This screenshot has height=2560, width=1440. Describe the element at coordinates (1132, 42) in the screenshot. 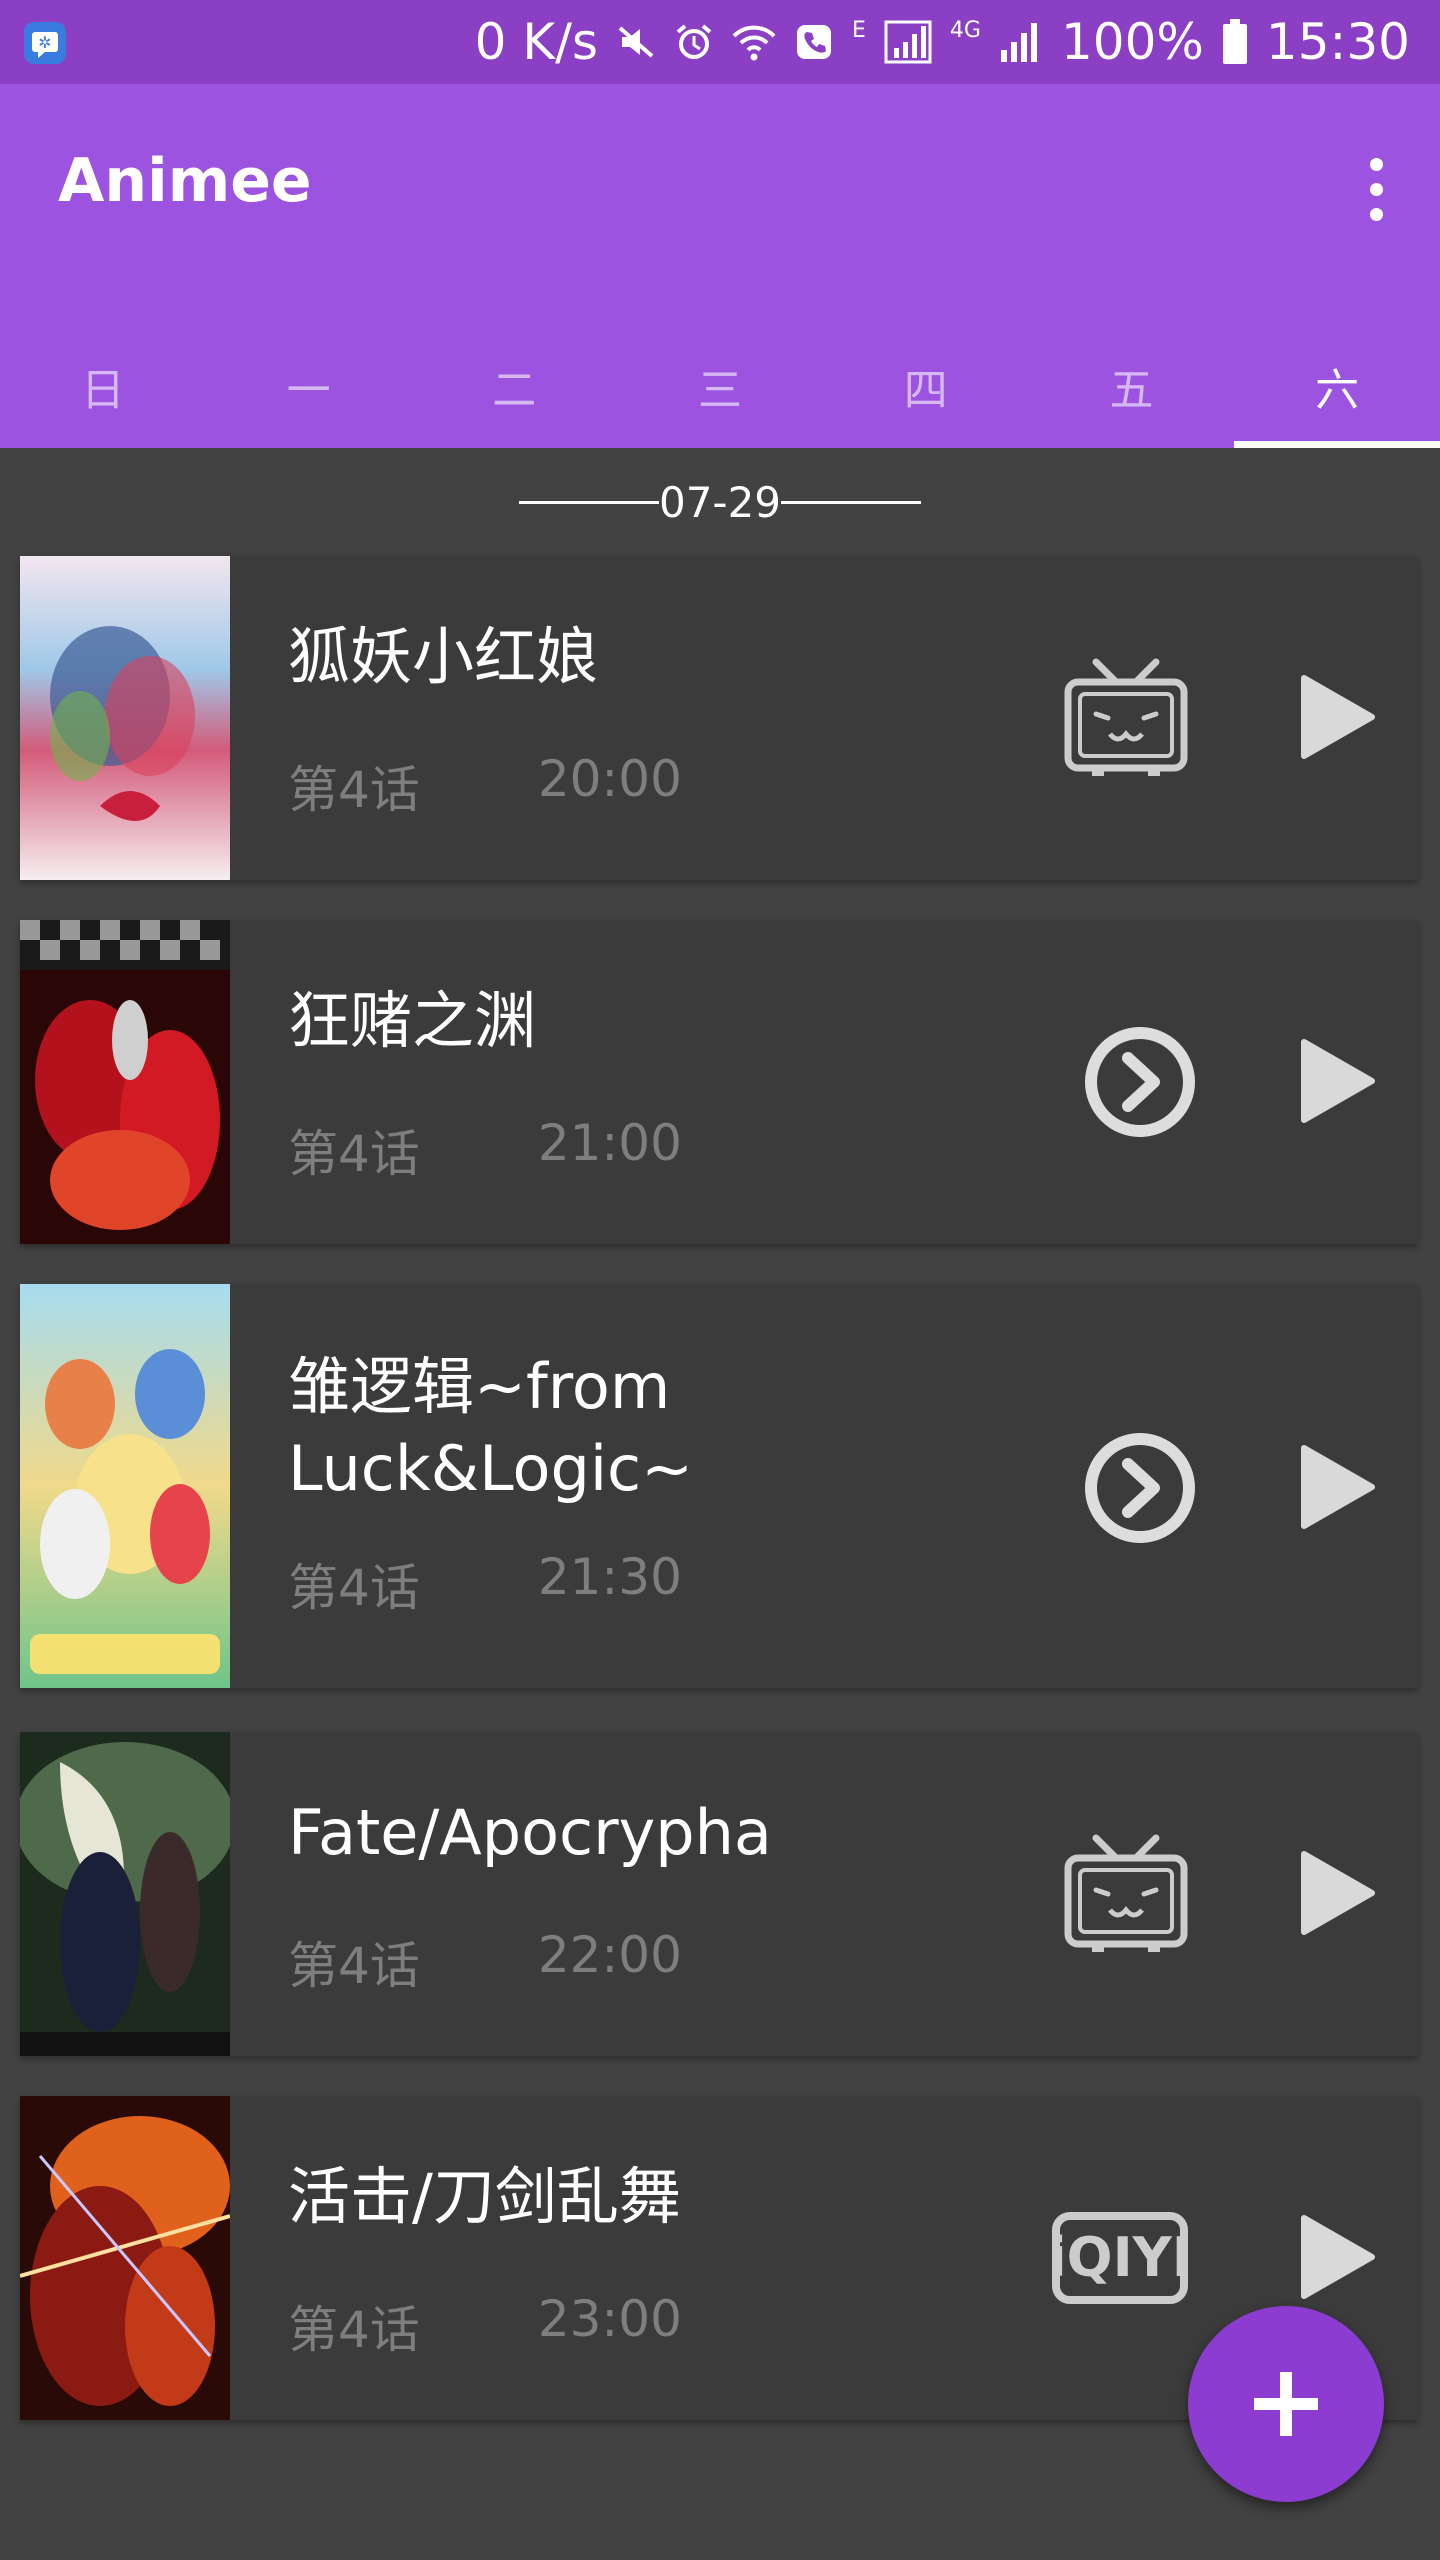

I see `battery-percent: 100%` at that location.